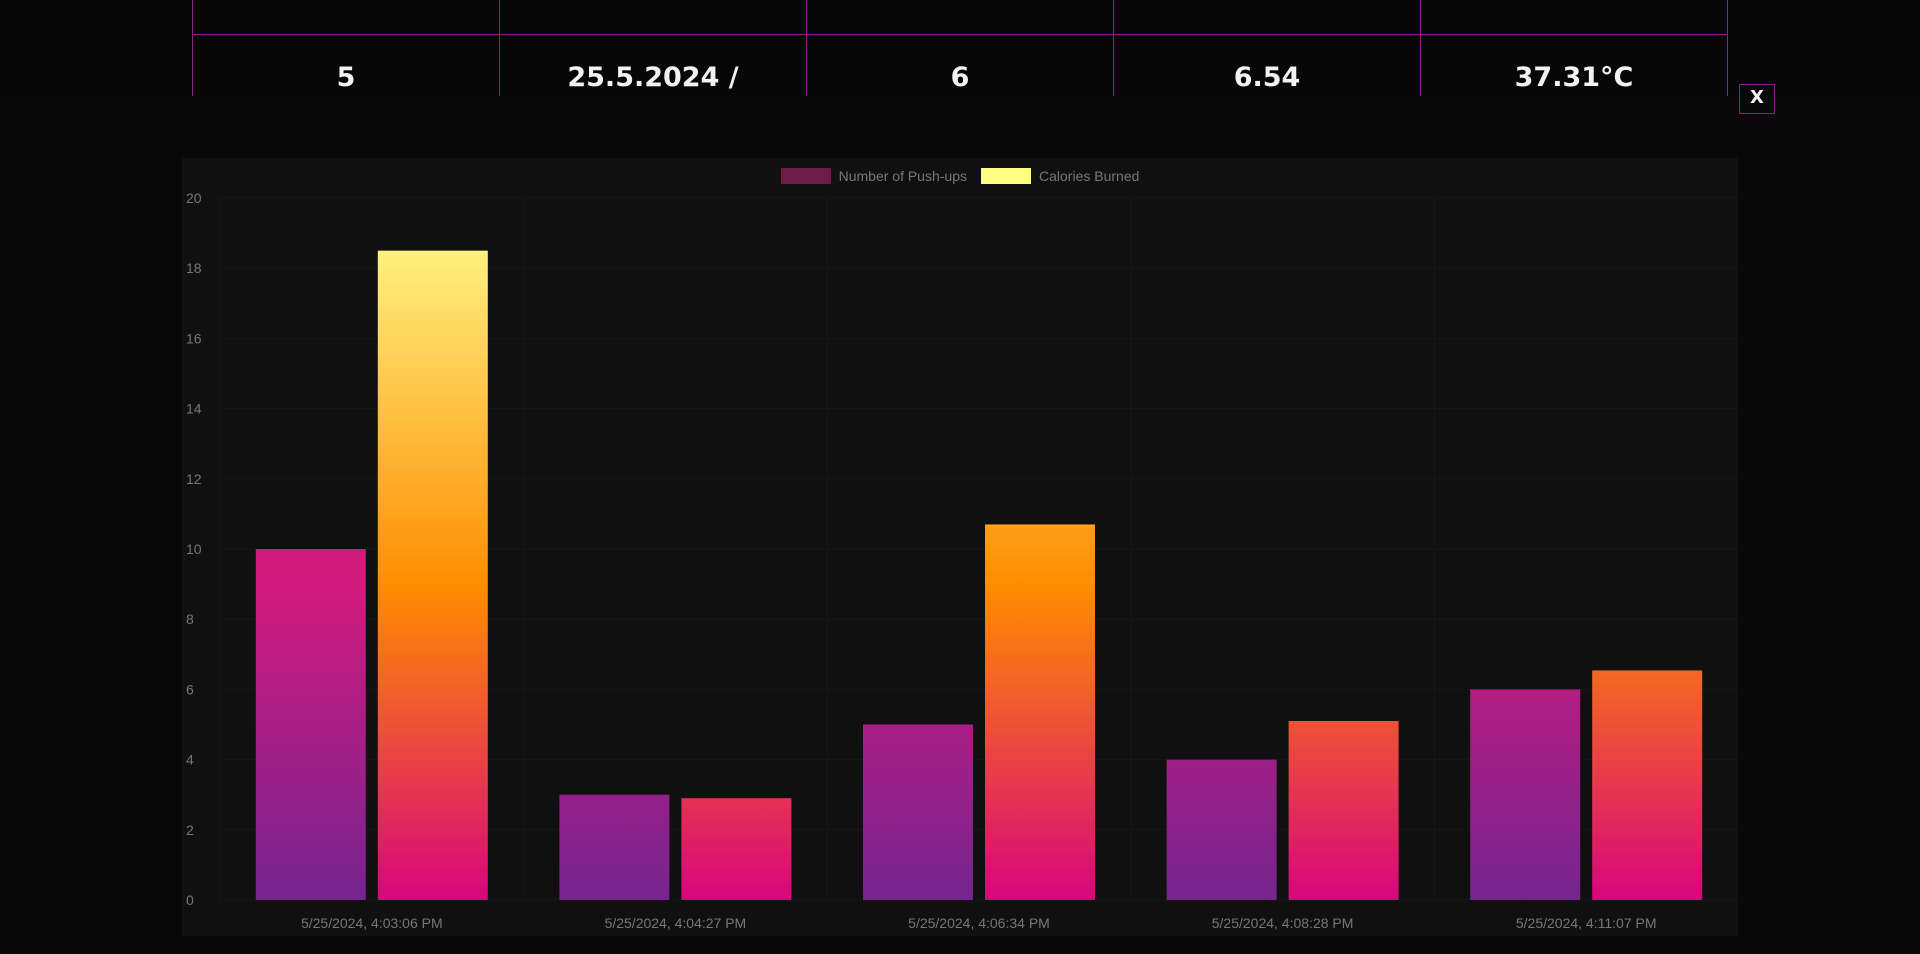  Describe the element at coordinates (194, 338) in the screenshot. I see `y-tick-label: 16` at that location.